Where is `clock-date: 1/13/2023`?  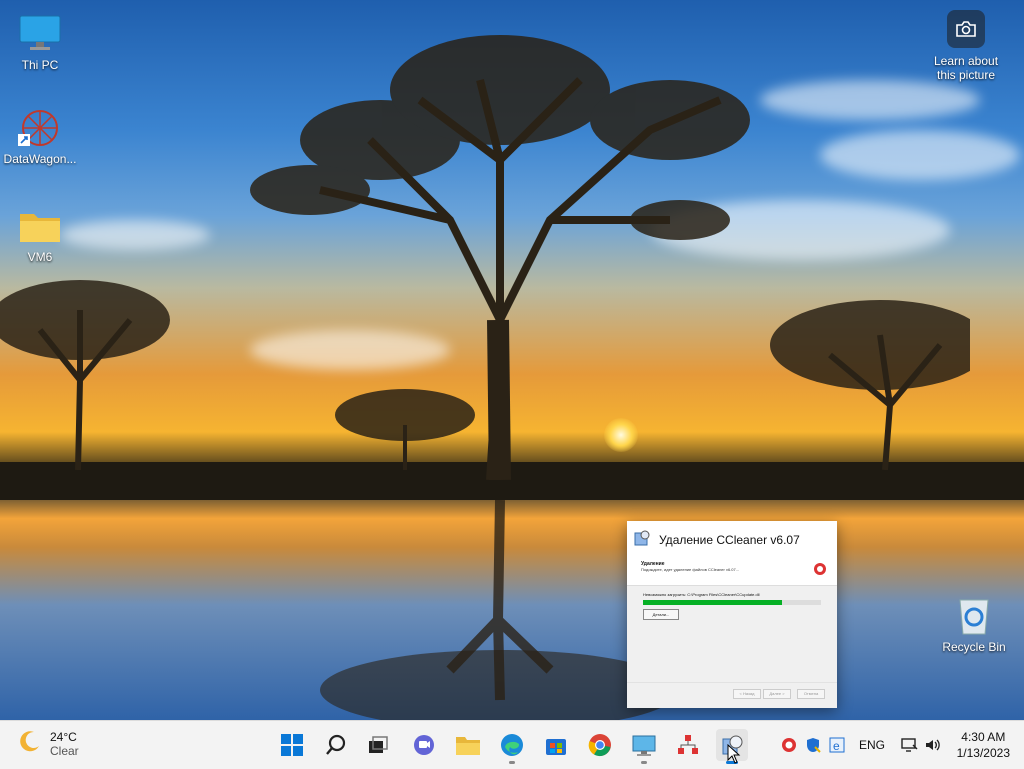 clock-date: 1/13/2023 is located at coordinates (983, 753).